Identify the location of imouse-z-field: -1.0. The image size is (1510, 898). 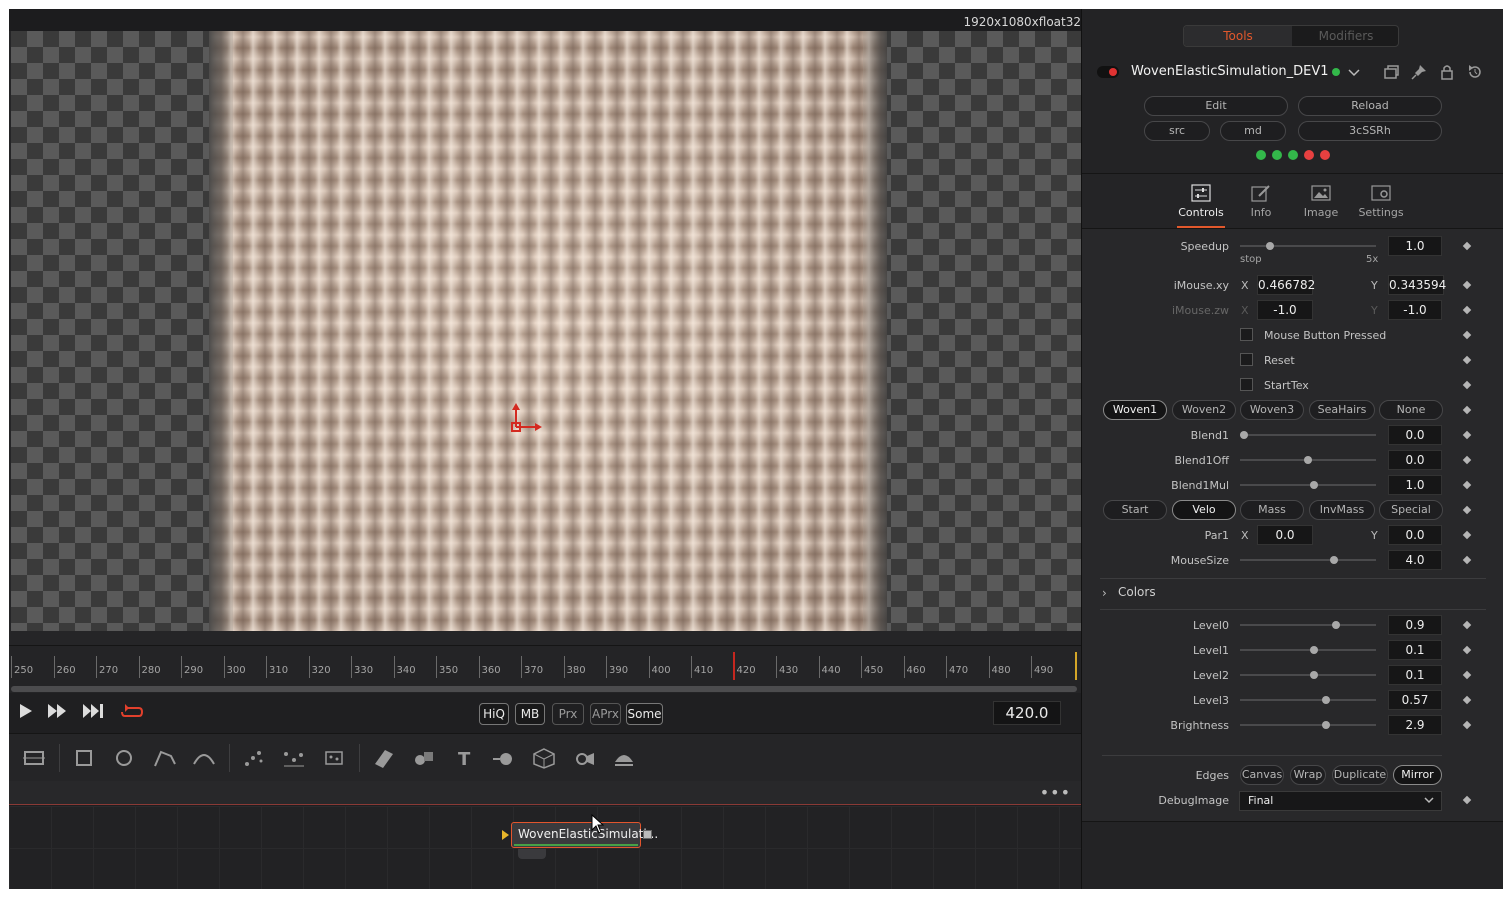
(1285, 310).